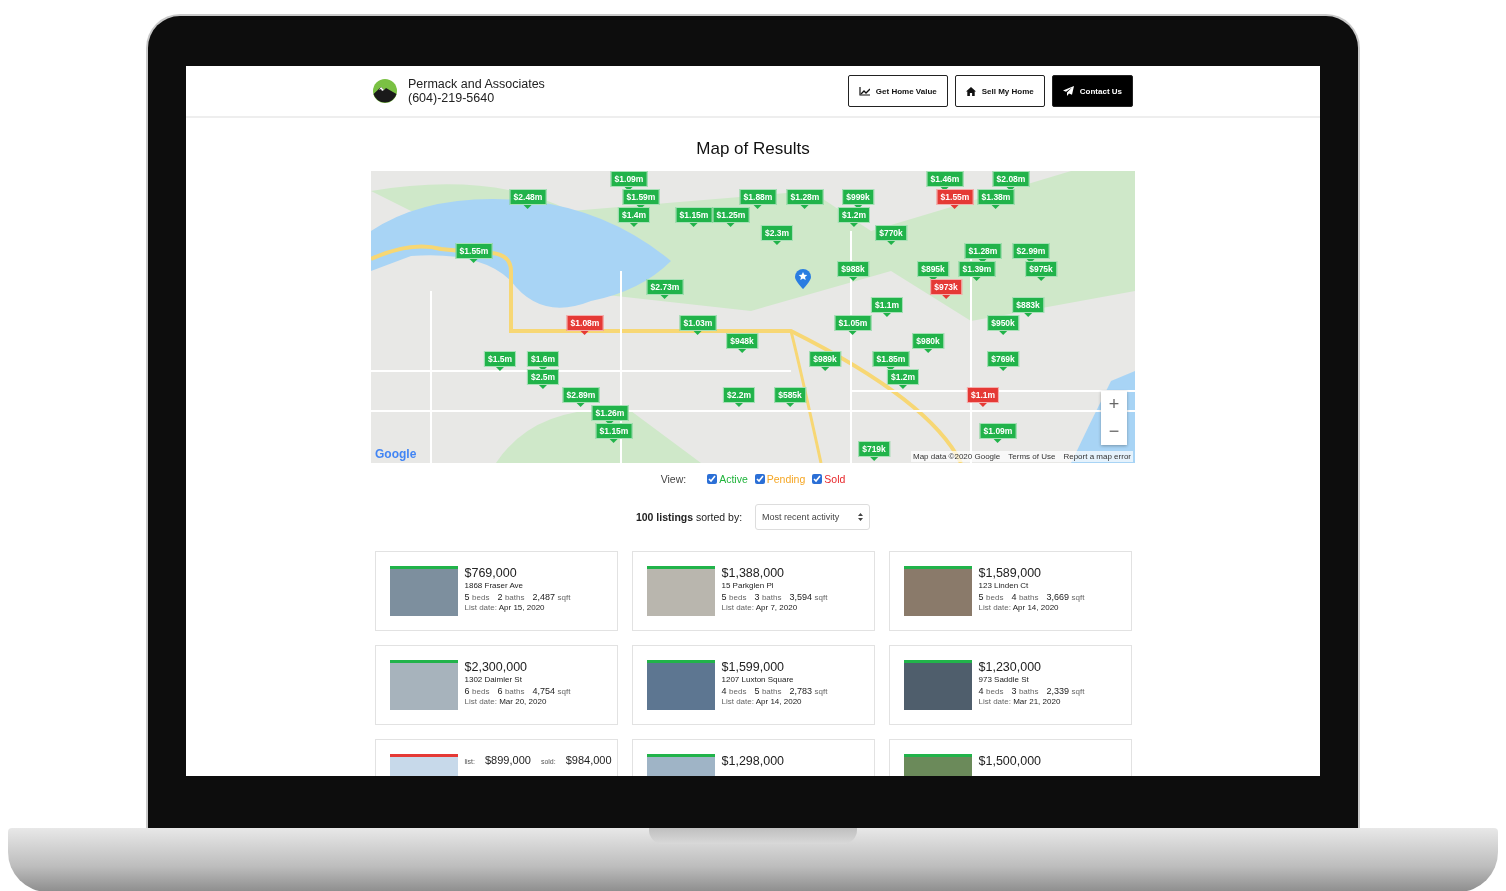  I want to click on listing-price: $769,000, so click(491, 573).